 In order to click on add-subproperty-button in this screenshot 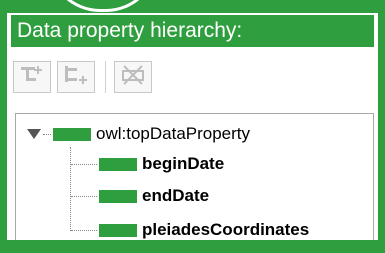, I will do `click(32, 77)`.